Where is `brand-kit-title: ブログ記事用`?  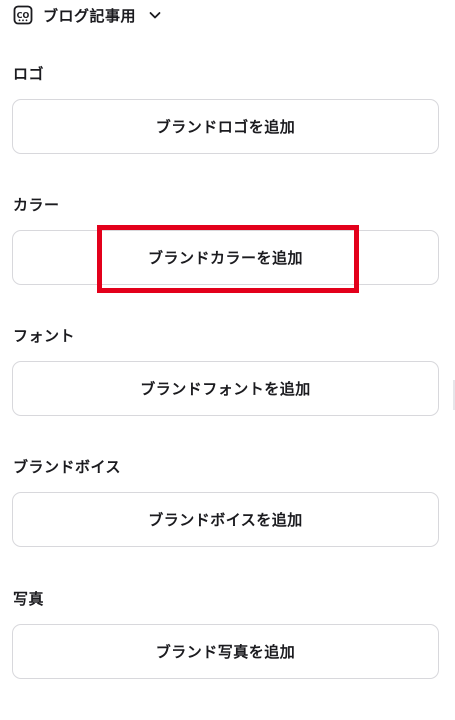 brand-kit-title: ブログ記事用 is located at coordinates (90, 15).